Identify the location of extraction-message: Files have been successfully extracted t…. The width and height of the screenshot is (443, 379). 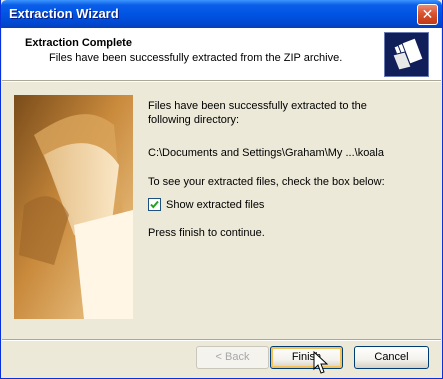
(257, 113).